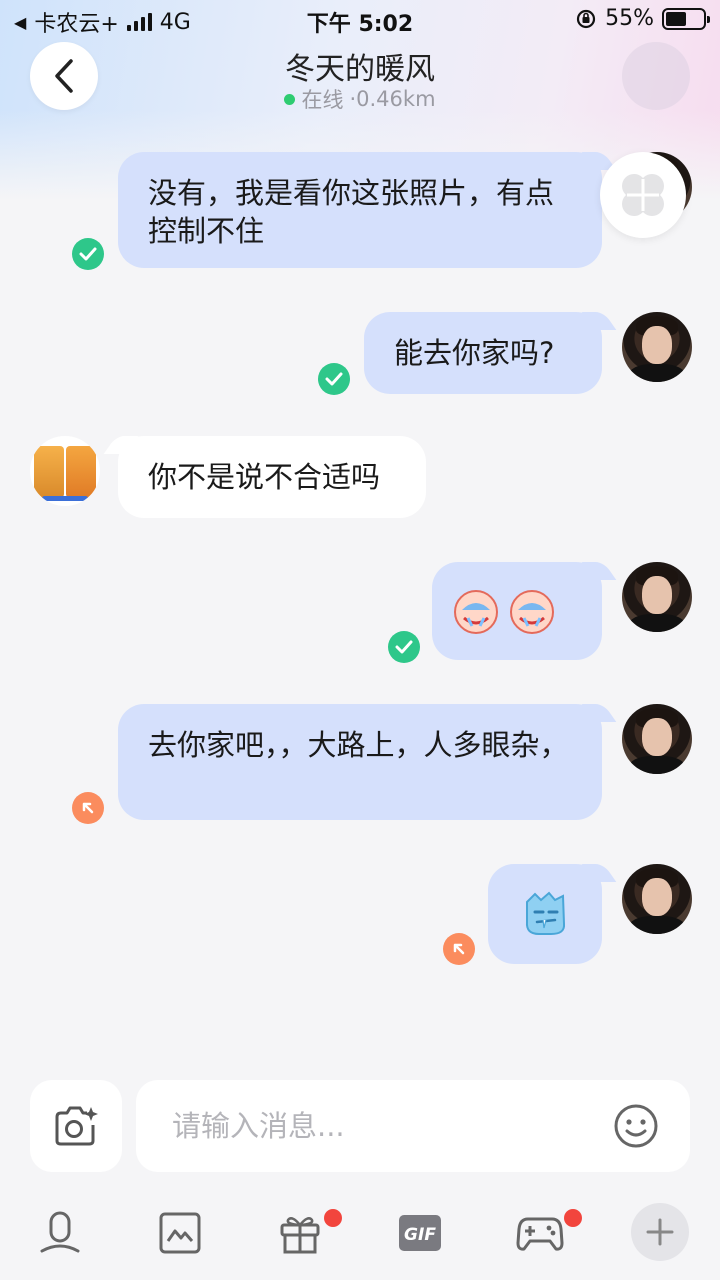  Describe the element at coordinates (586, 18) in the screenshot. I see `rotation-lock-icon` at that location.